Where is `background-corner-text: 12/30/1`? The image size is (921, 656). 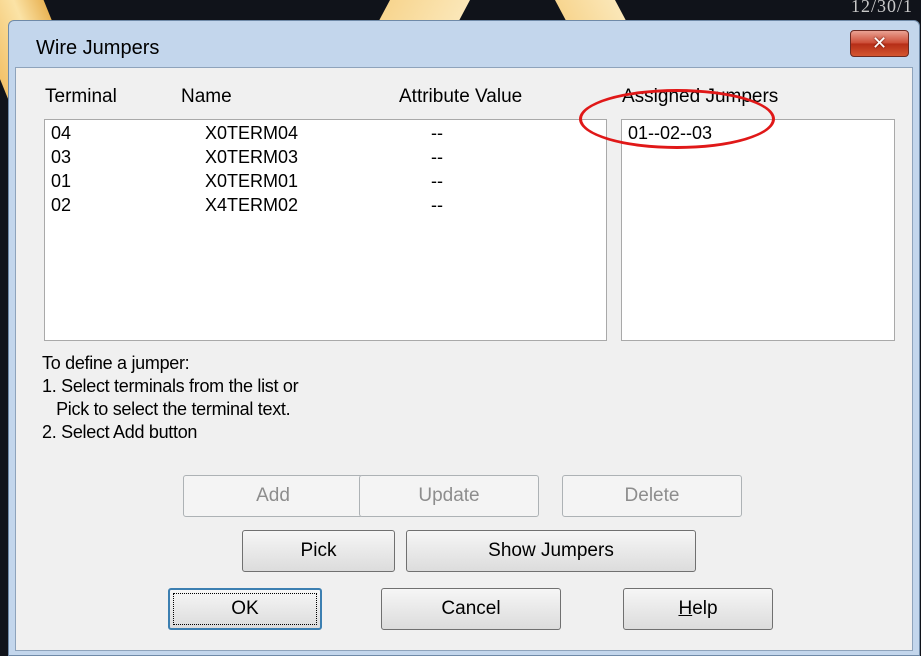
background-corner-text: 12/30/1 is located at coordinates (881, 8).